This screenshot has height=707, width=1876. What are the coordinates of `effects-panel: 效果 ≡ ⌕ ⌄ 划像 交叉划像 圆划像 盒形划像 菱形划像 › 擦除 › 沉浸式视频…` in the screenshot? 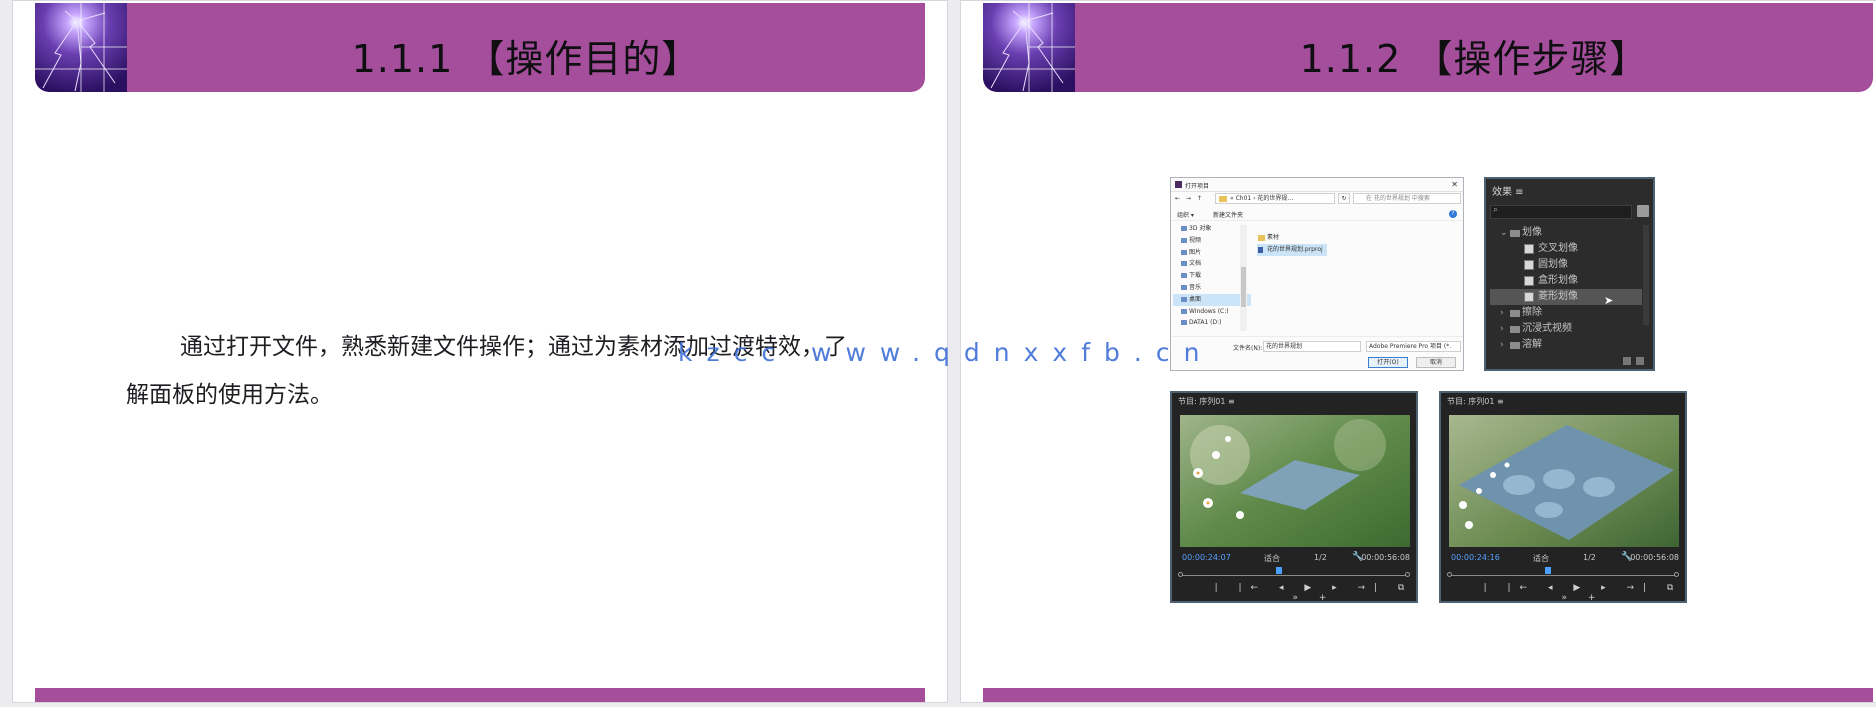 It's located at (1569, 274).